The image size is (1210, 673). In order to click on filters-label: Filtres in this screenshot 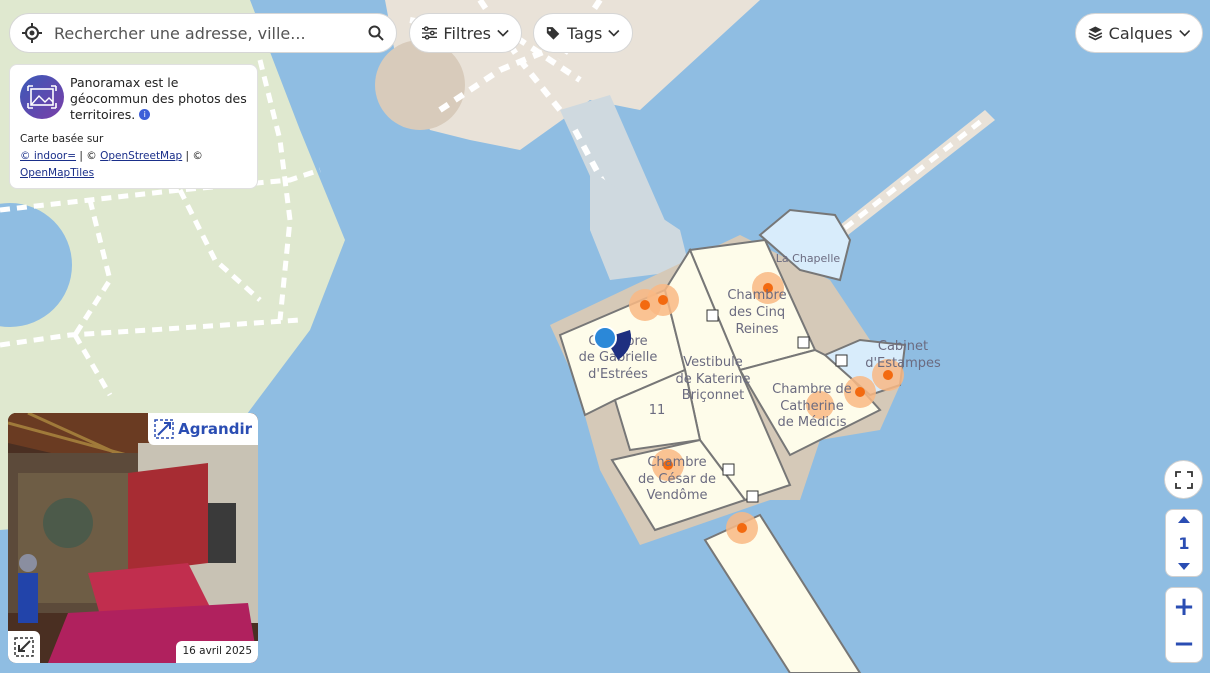, I will do `click(467, 33)`.